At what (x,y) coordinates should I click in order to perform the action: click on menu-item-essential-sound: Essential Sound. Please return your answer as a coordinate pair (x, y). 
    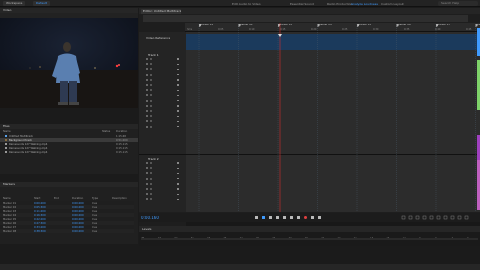
    Looking at the image, I should click on (302, 4).